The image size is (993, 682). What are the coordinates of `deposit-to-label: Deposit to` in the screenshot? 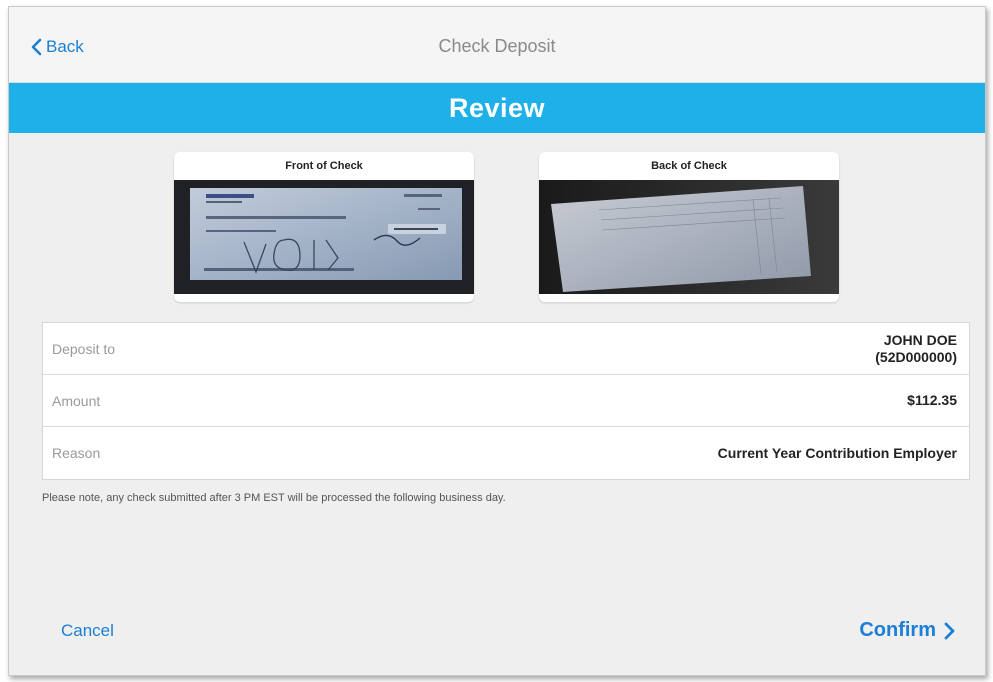 It's located at (84, 348).